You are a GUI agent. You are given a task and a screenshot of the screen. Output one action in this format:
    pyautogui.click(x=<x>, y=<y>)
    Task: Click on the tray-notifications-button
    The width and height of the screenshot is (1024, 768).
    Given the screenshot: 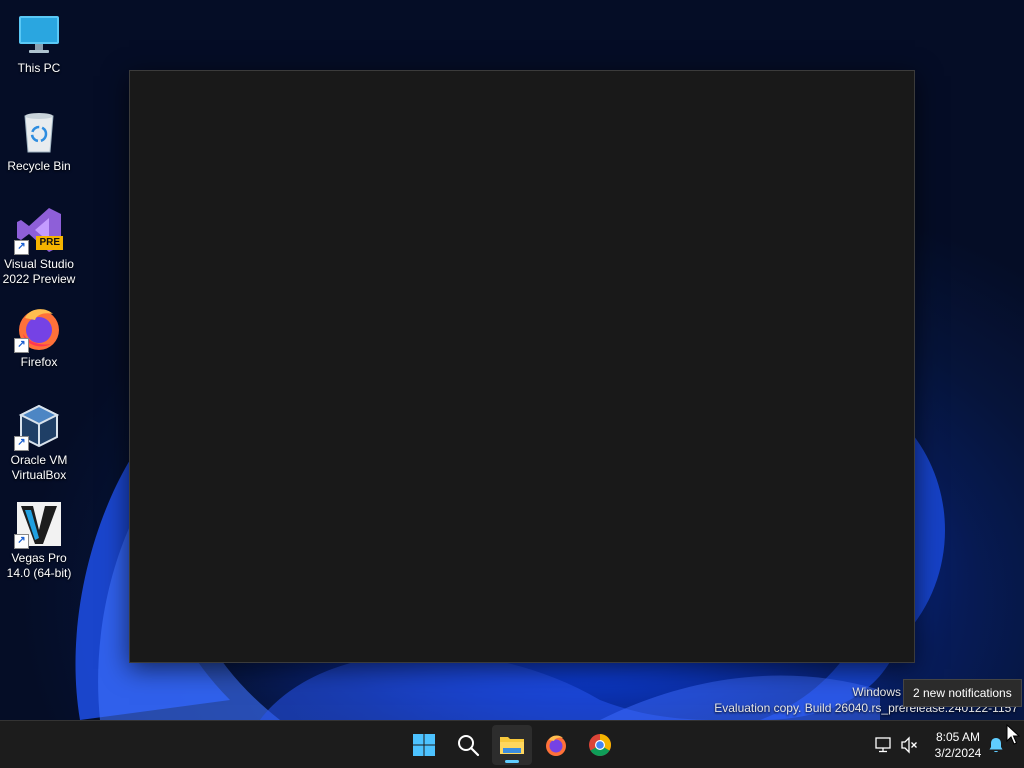 What is the action you would take?
    pyautogui.click(x=996, y=745)
    